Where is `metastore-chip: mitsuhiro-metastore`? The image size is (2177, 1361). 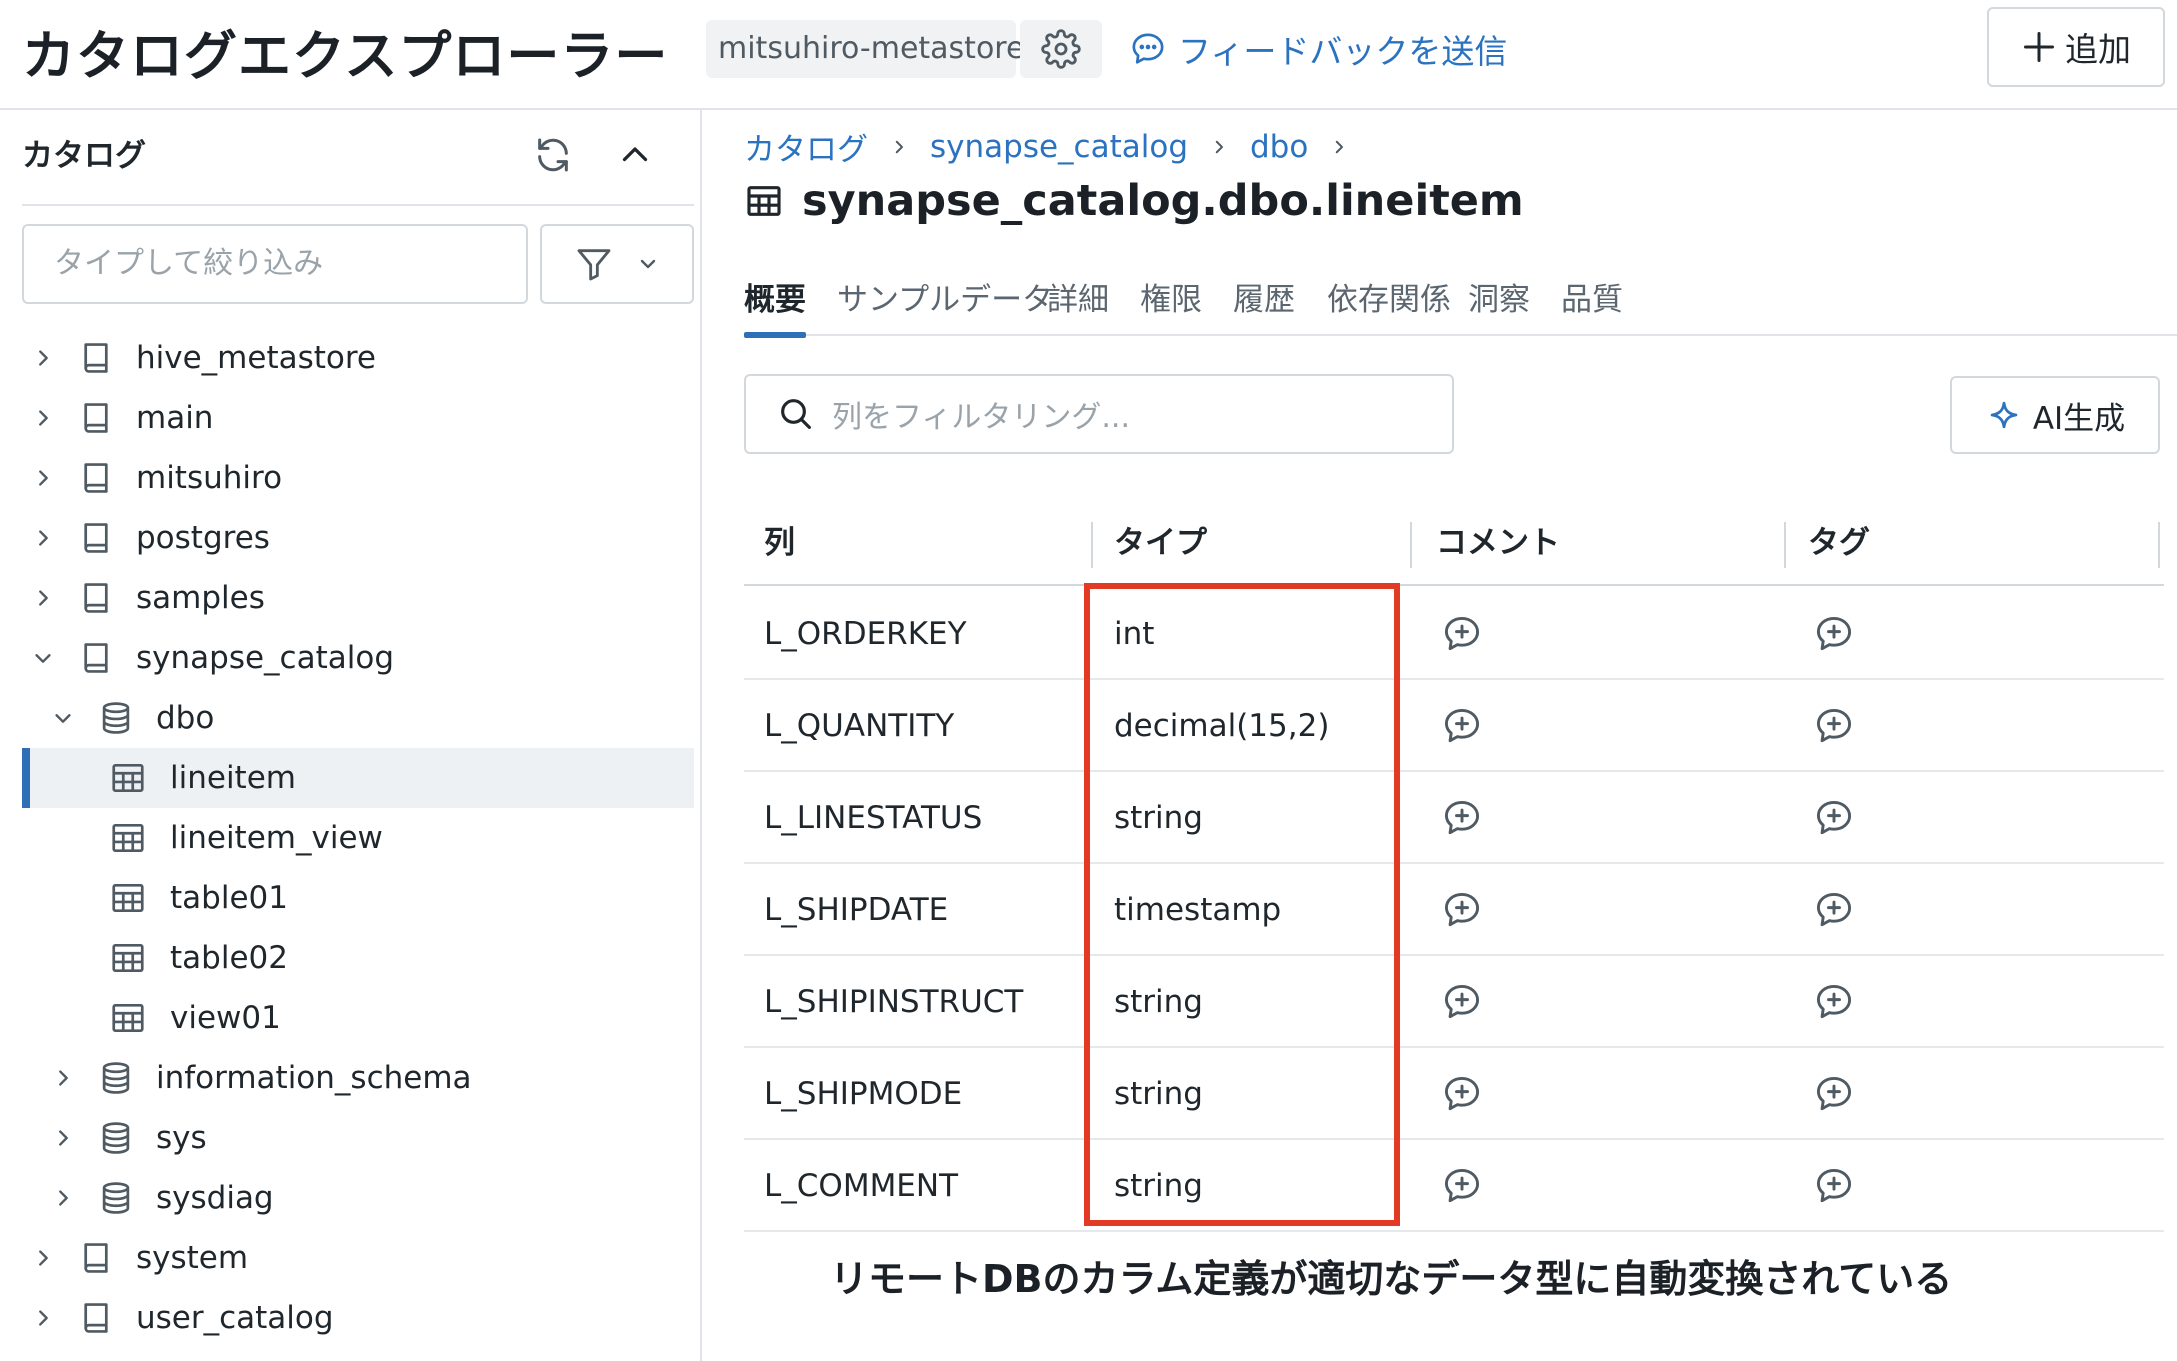
metastore-chip: mitsuhiro-metastore is located at coordinates (865, 49).